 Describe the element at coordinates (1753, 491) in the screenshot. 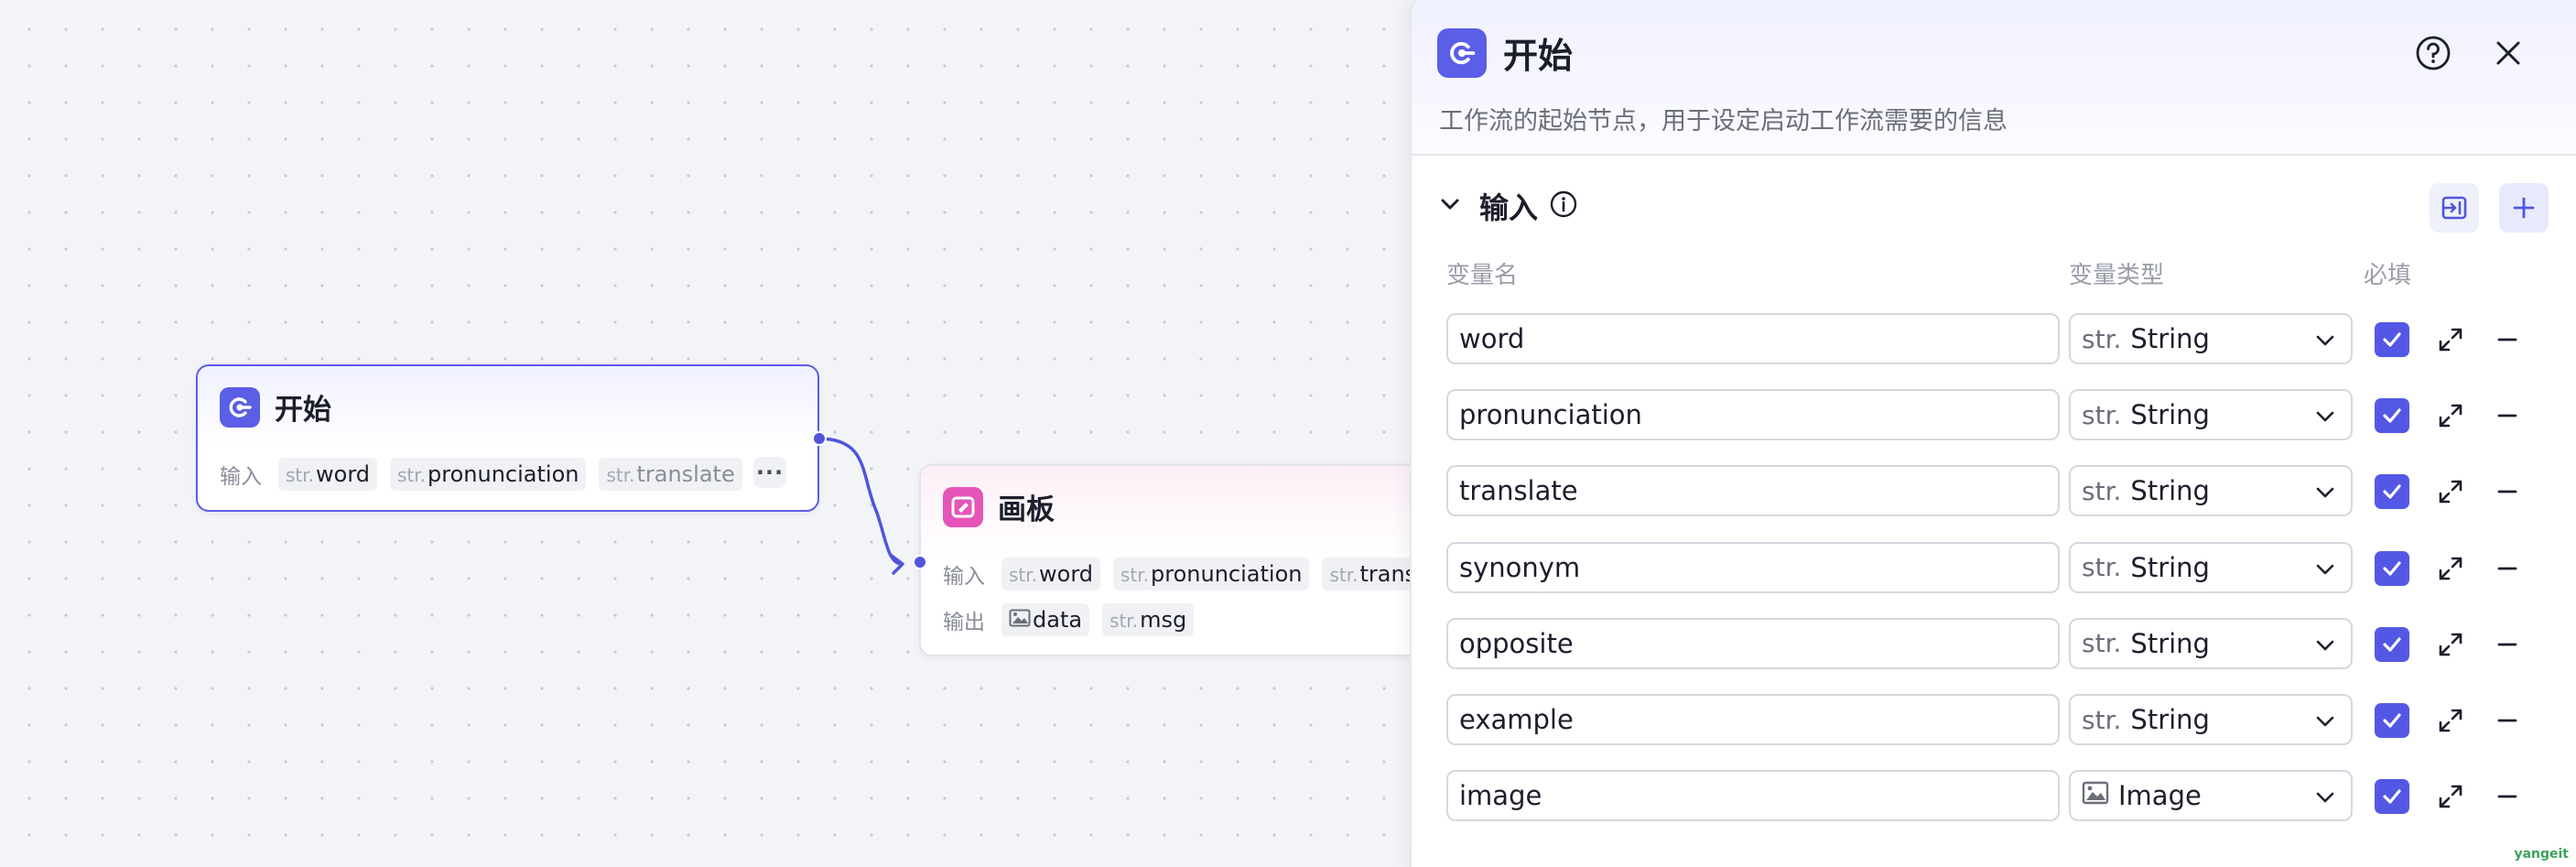

I see `variable-name-input: translate` at that location.